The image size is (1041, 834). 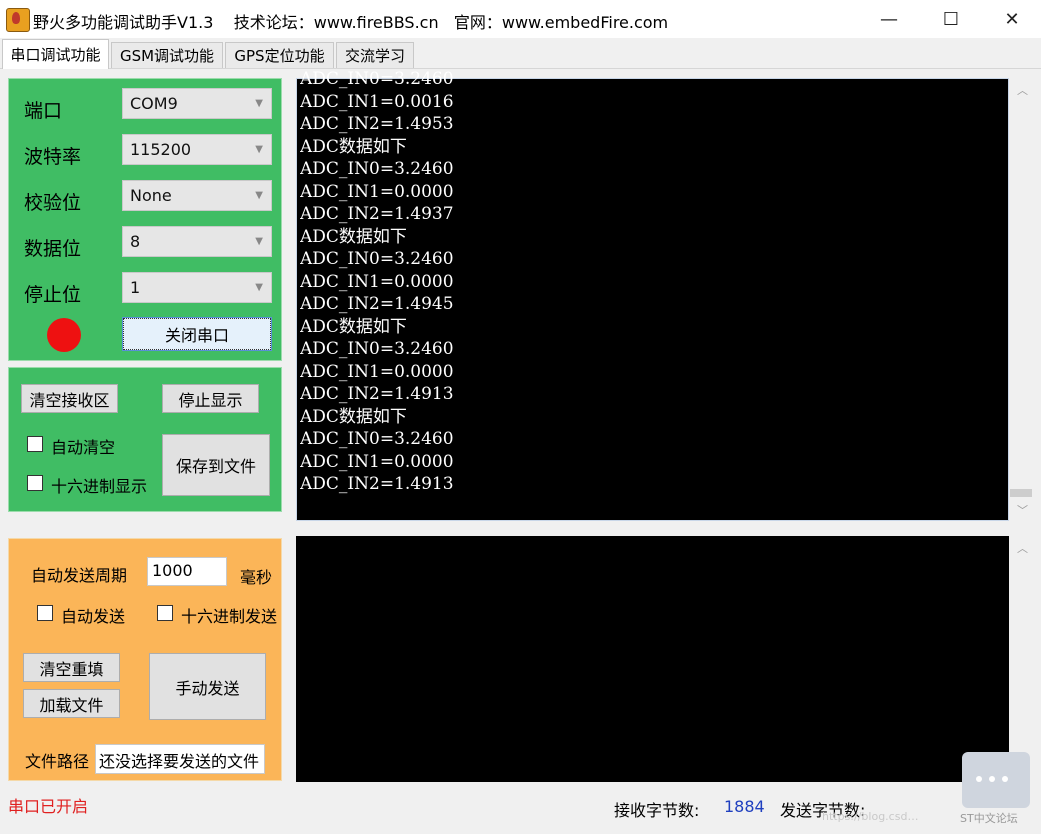 What do you see at coordinates (197, 287) in the screenshot?
I see `stopbits-select: 1 ▼` at bounding box center [197, 287].